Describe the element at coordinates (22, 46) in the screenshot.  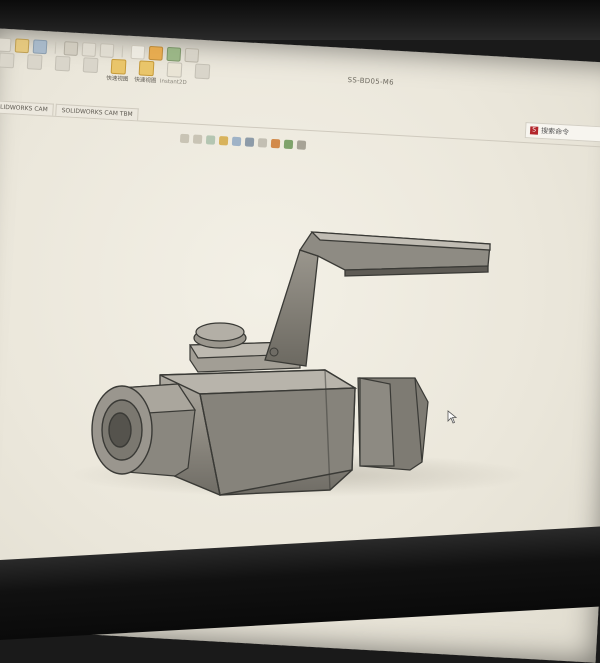
I see `open-file-icon` at that location.